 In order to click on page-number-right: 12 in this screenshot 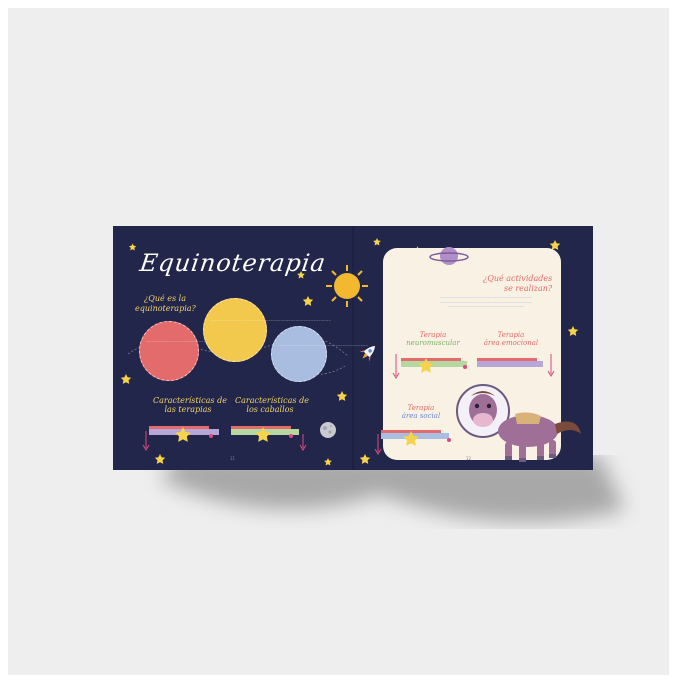, I will do `click(469, 458)`.